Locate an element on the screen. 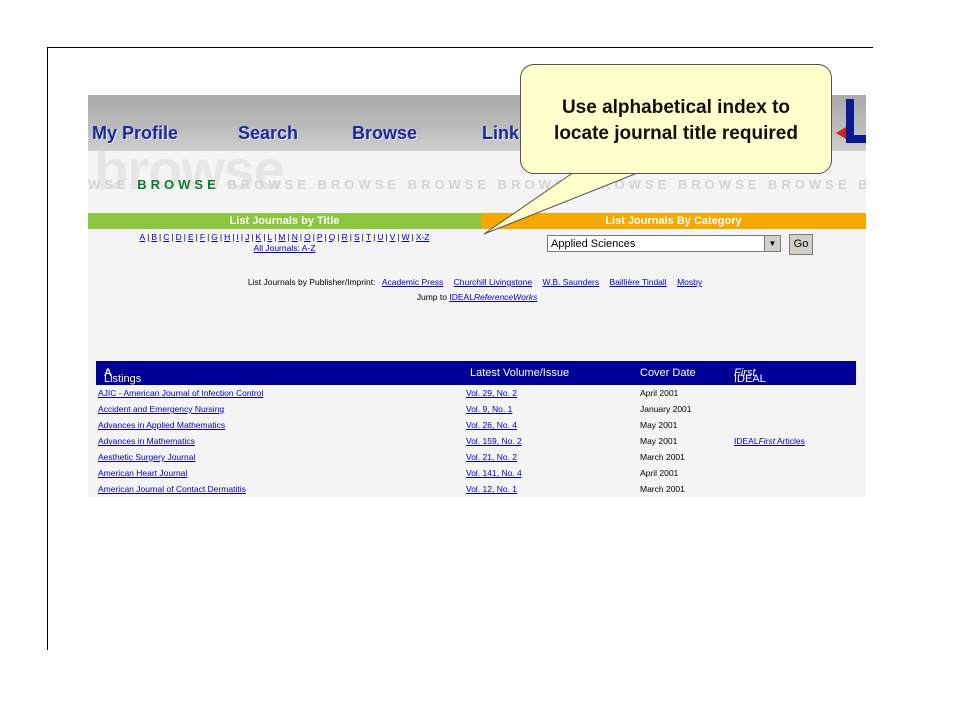 This screenshot has height=720, width=960. dropdown-arrow-icon: ▼ is located at coordinates (772, 243).